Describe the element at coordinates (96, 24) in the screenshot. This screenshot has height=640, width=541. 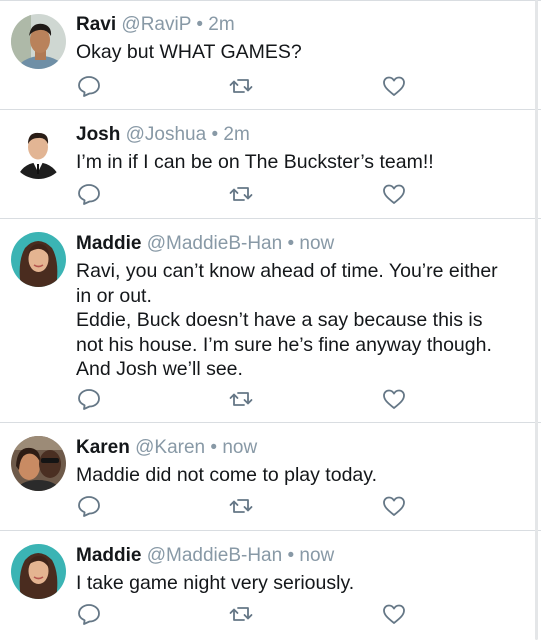
I see `display-name: Ravi` at that location.